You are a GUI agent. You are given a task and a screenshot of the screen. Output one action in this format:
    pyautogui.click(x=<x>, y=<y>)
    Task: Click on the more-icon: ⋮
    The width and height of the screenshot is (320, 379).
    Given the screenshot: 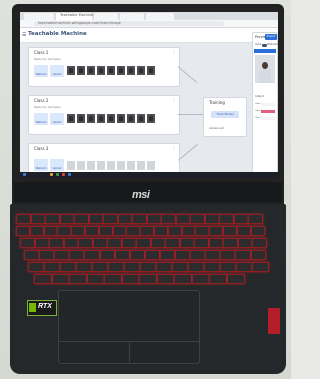 What is the action you would take?
    pyautogui.click(x=174, y=51)
    